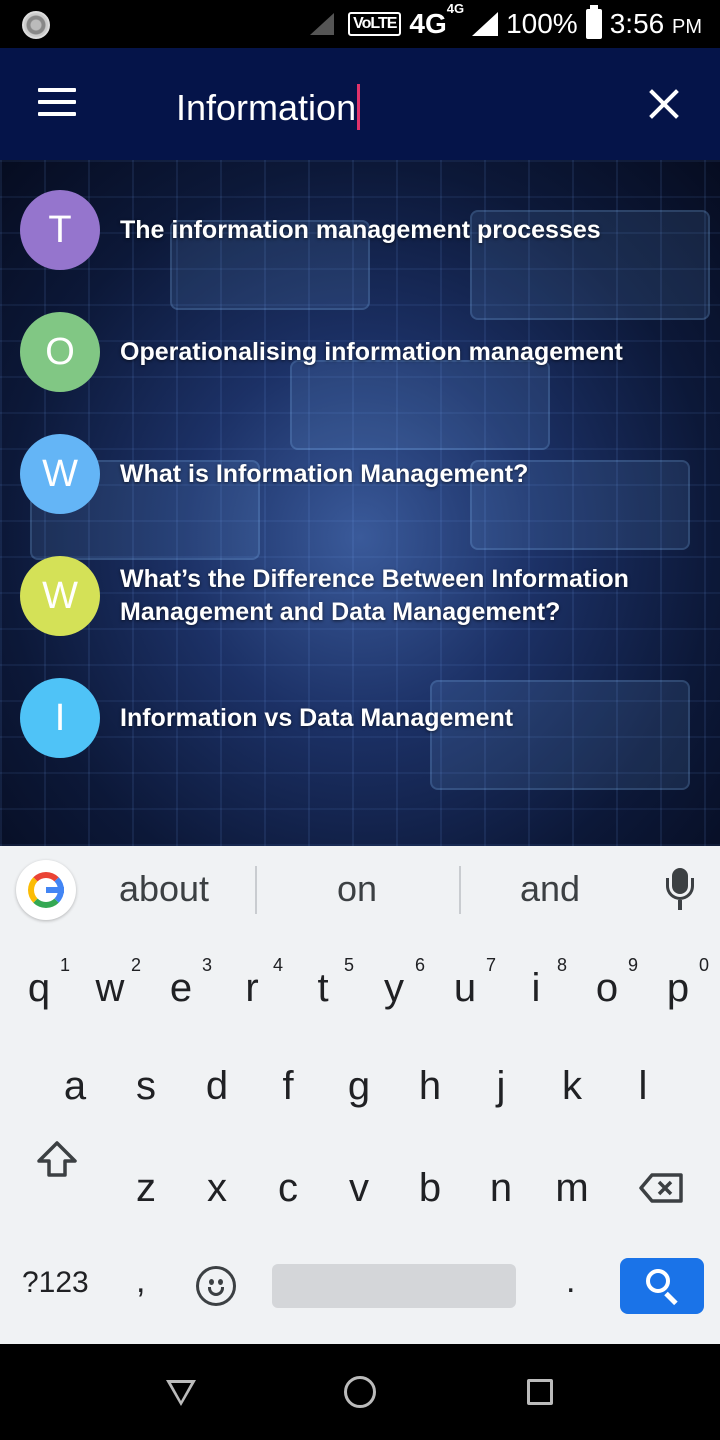 This screenshot has width=720, height=1440. What do you see at coordinates (655, 23) in the screenshot?
I see `clock: 3:56 PM` at bounding box center [655, 23].